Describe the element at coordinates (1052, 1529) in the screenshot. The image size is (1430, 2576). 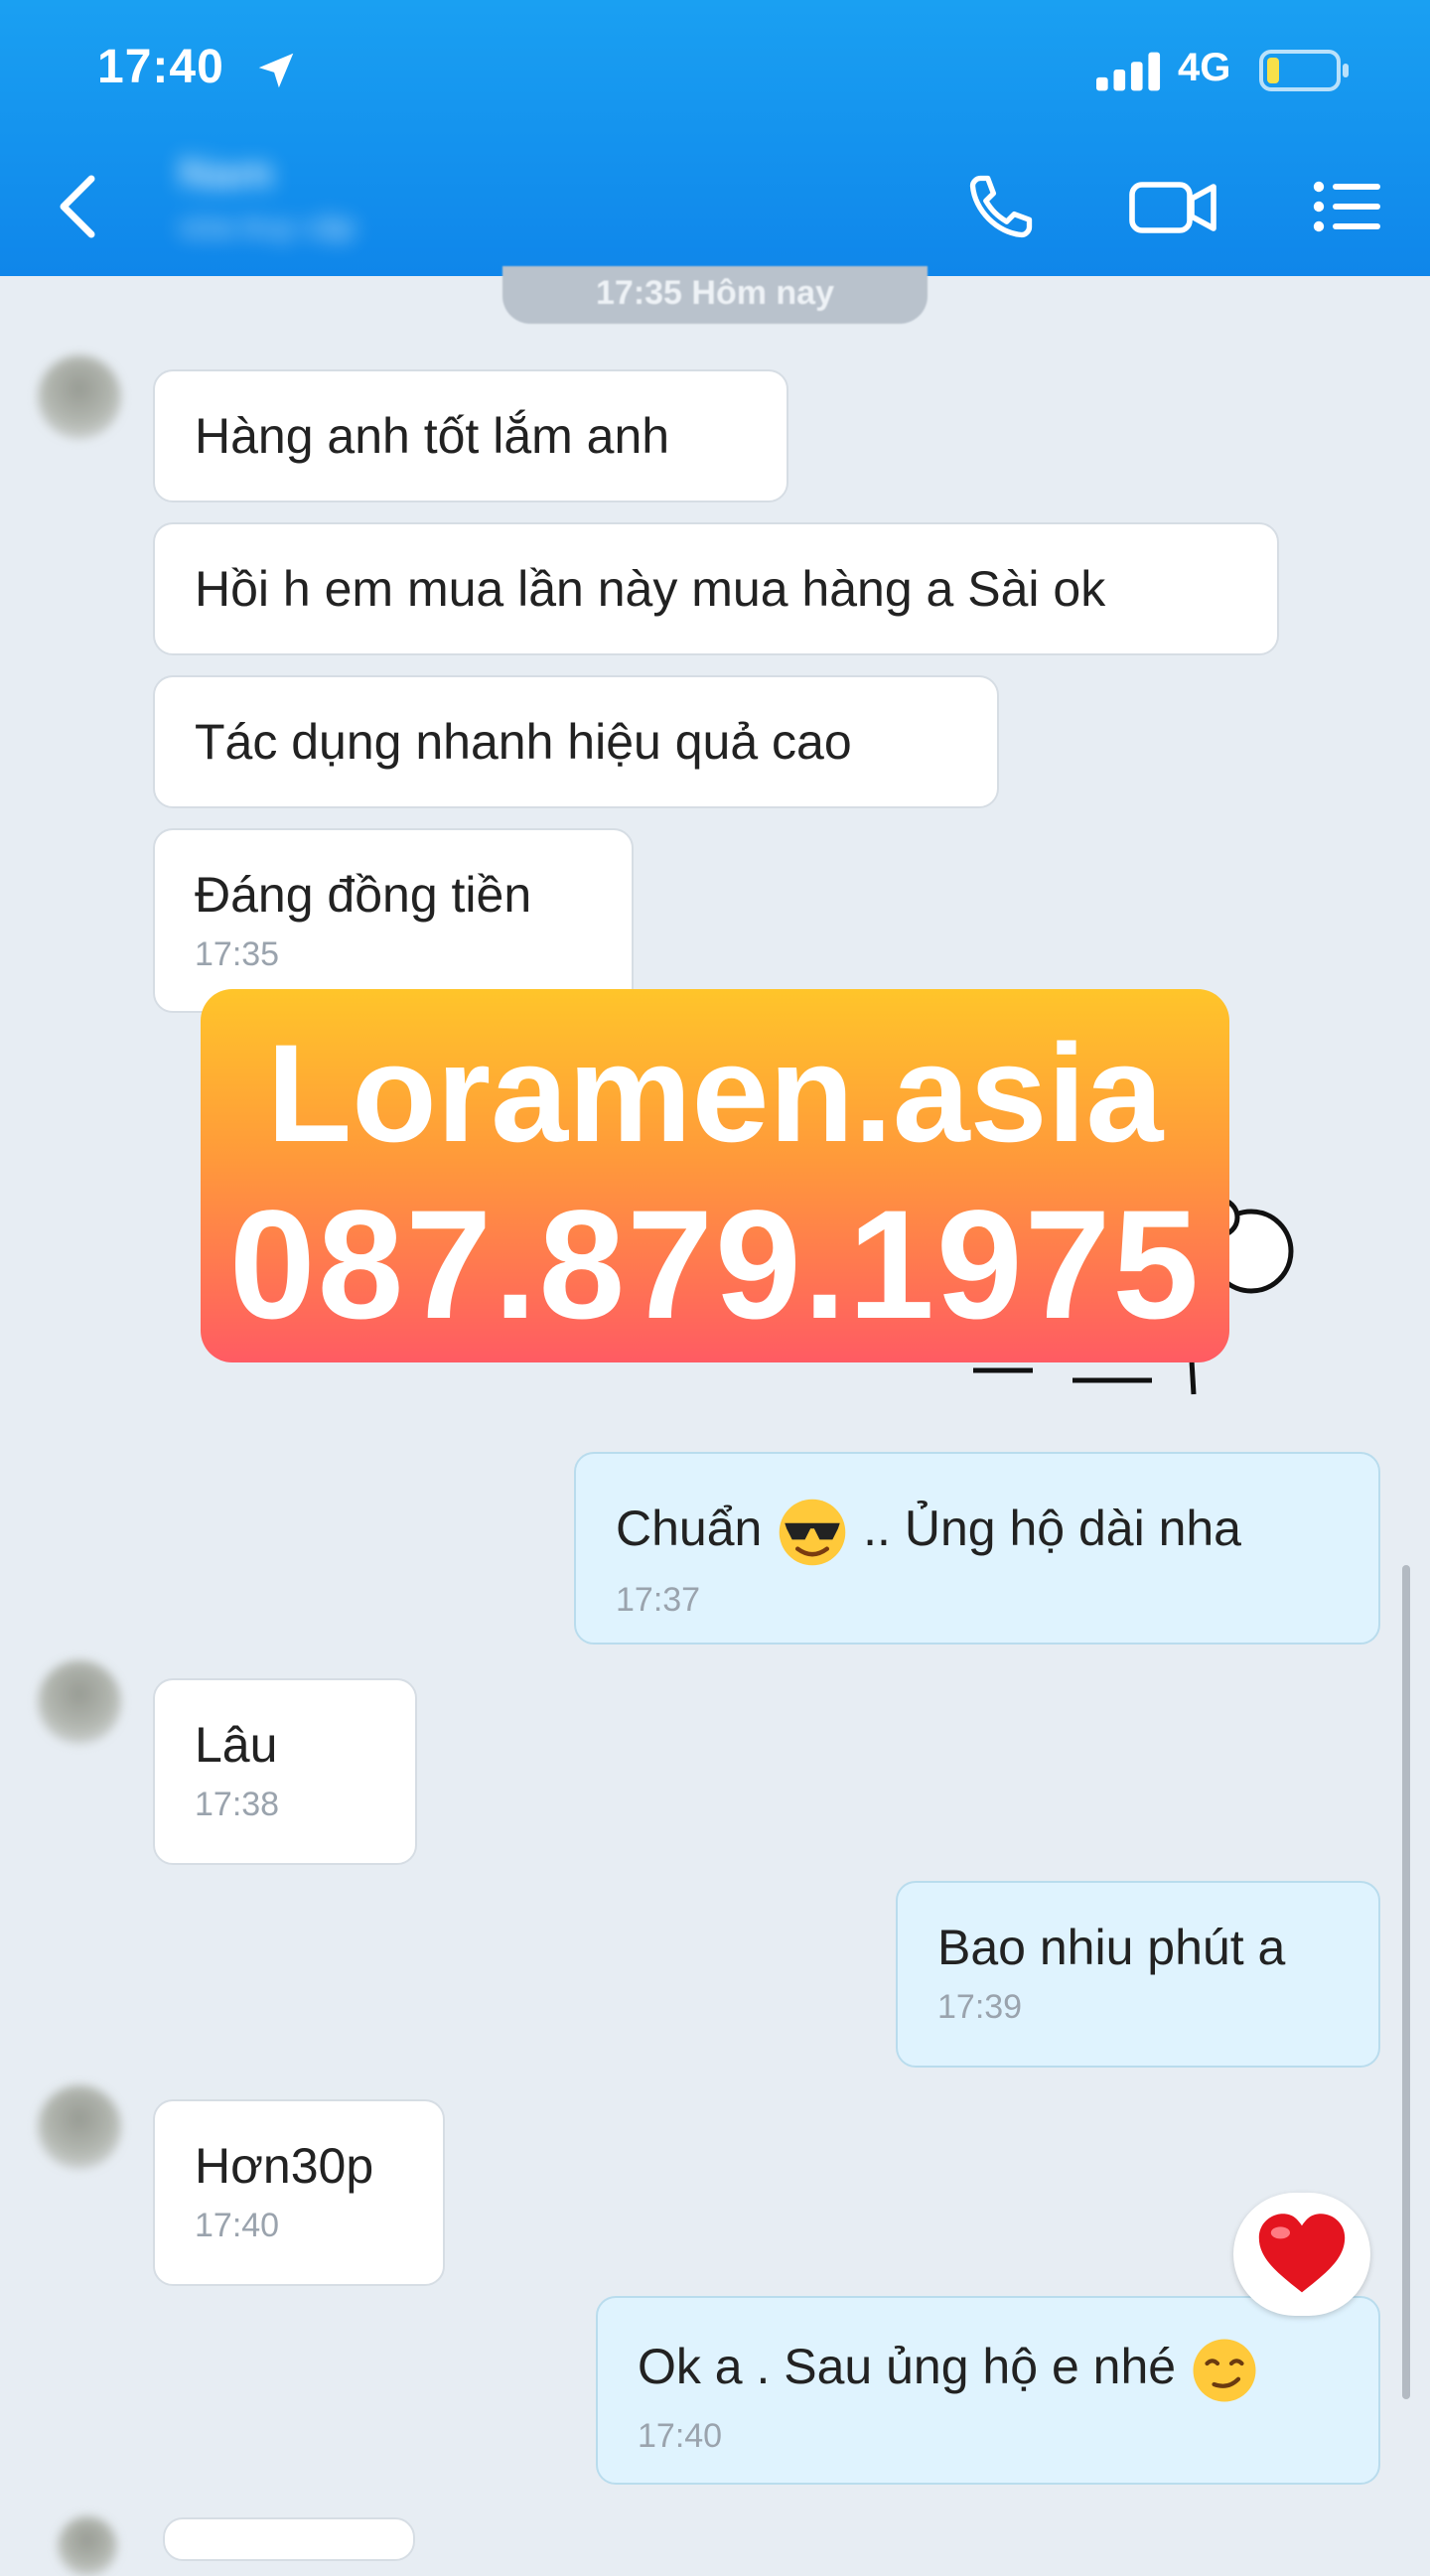
I see `message-text-part: .. Ủng hộ dài nha` at that location.